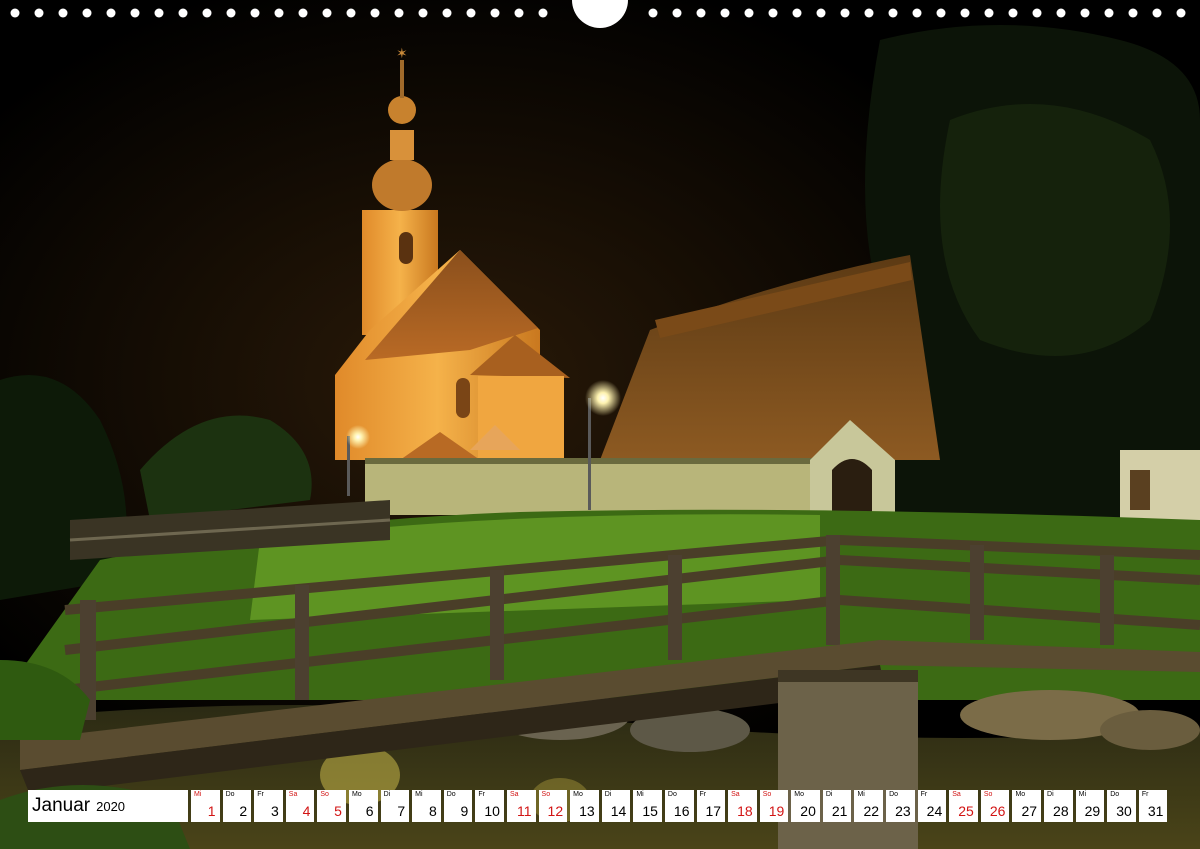 The height and width of the screenshot is (849, 1200). I want to click on day-number: 26, so click(997, 811).